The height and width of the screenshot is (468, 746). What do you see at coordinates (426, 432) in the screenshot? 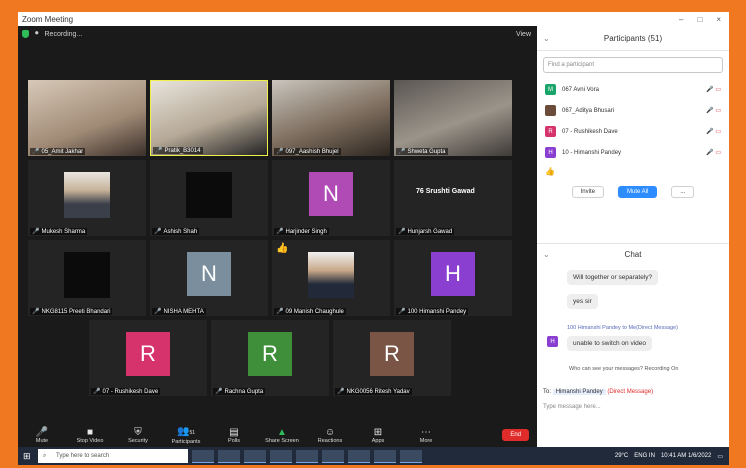
I see `more-icon: ⋯` at bounding box center [426, 432].